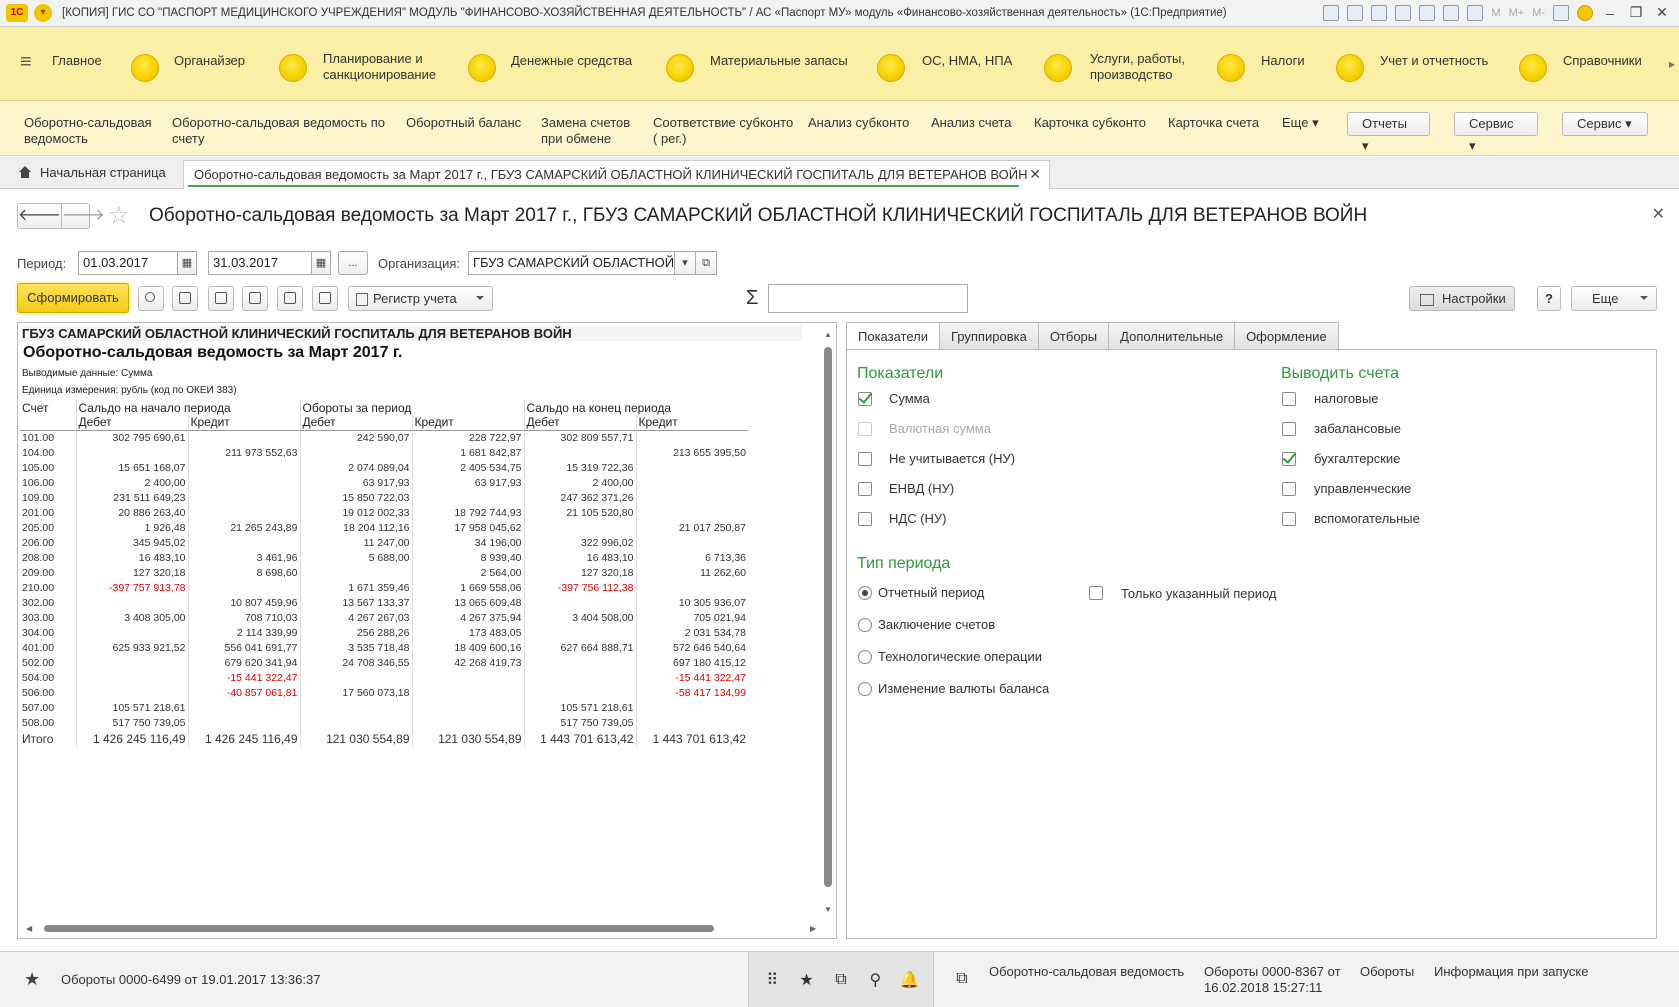 The image size is (1679, 1007). I want to click on amount-cell: 2 074 089,04, so click(355, 467).